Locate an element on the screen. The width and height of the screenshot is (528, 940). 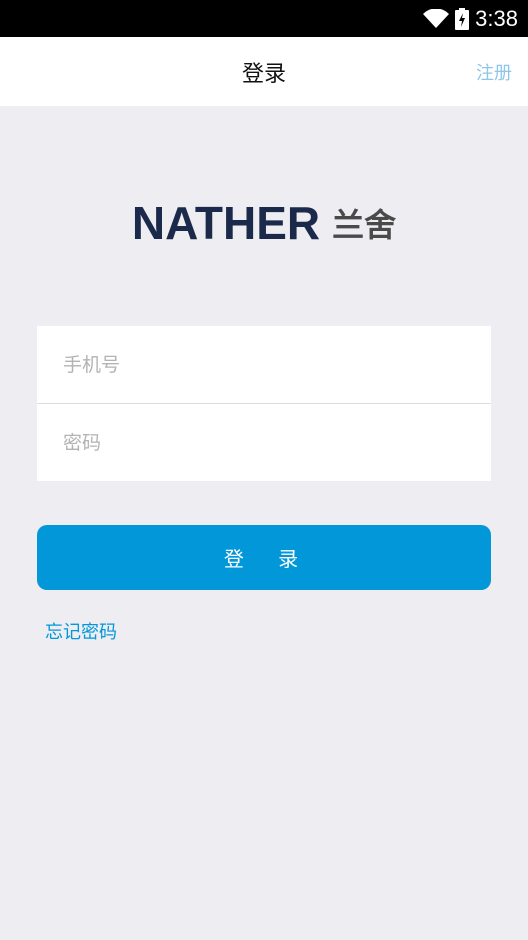
password-field-row is located at coordinates (264, 442).